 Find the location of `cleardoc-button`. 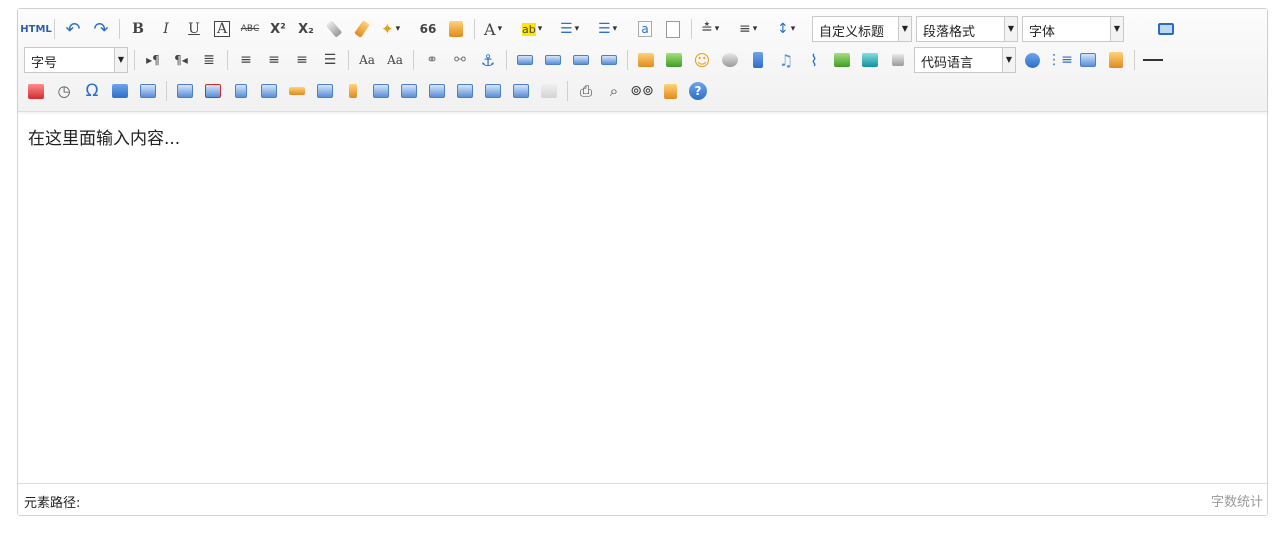

cleardoc-button is located at coordinates (673, 29).